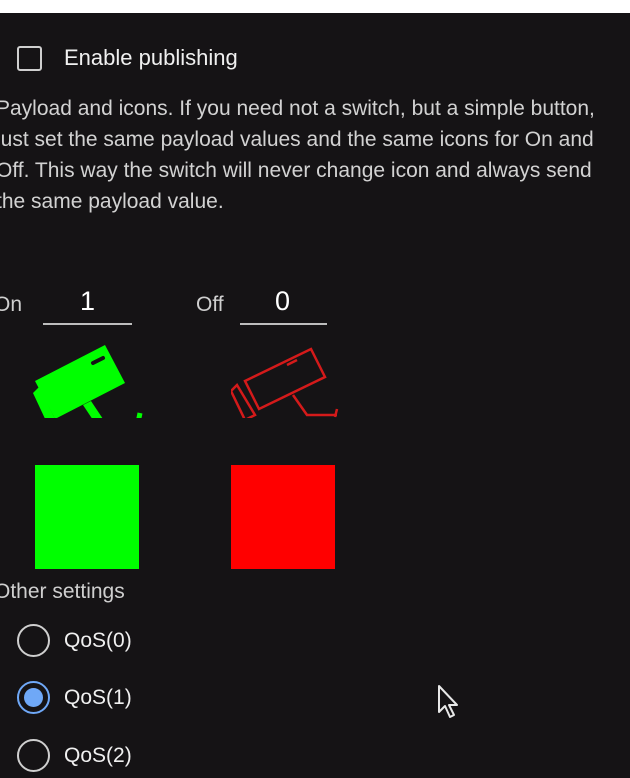 The height and width of the screenshot is (778, 630). Describe the element at coordinates (283, 302) in the screenshot. I see `off-payload-input` at that location.